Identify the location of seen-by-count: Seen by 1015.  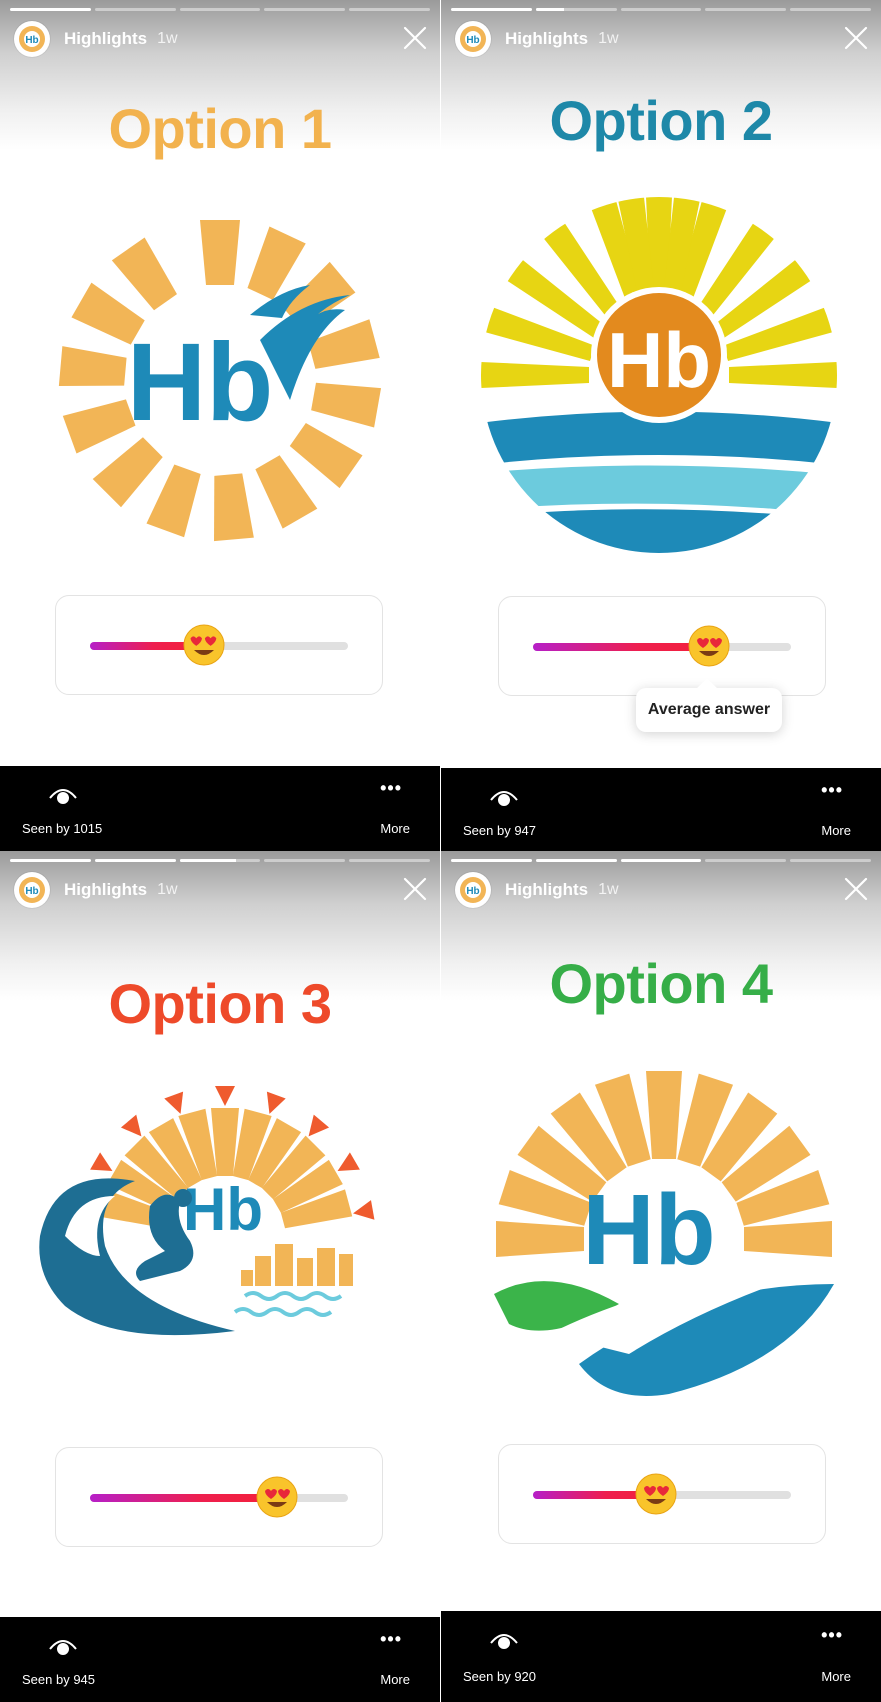
(62, 828).